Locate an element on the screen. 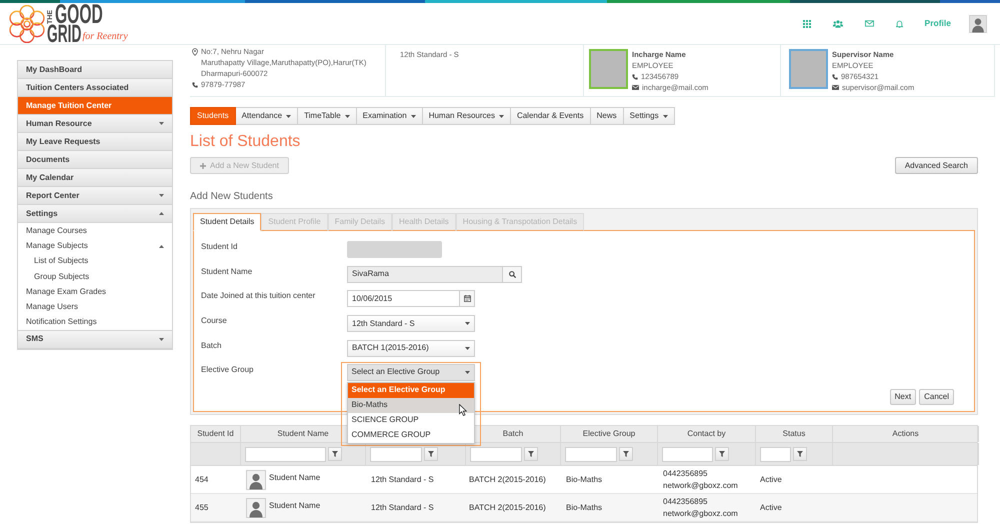 The width and height of the screenshot is (1000, 530). logo-text: GOOD is located at coordinates (79, 14).